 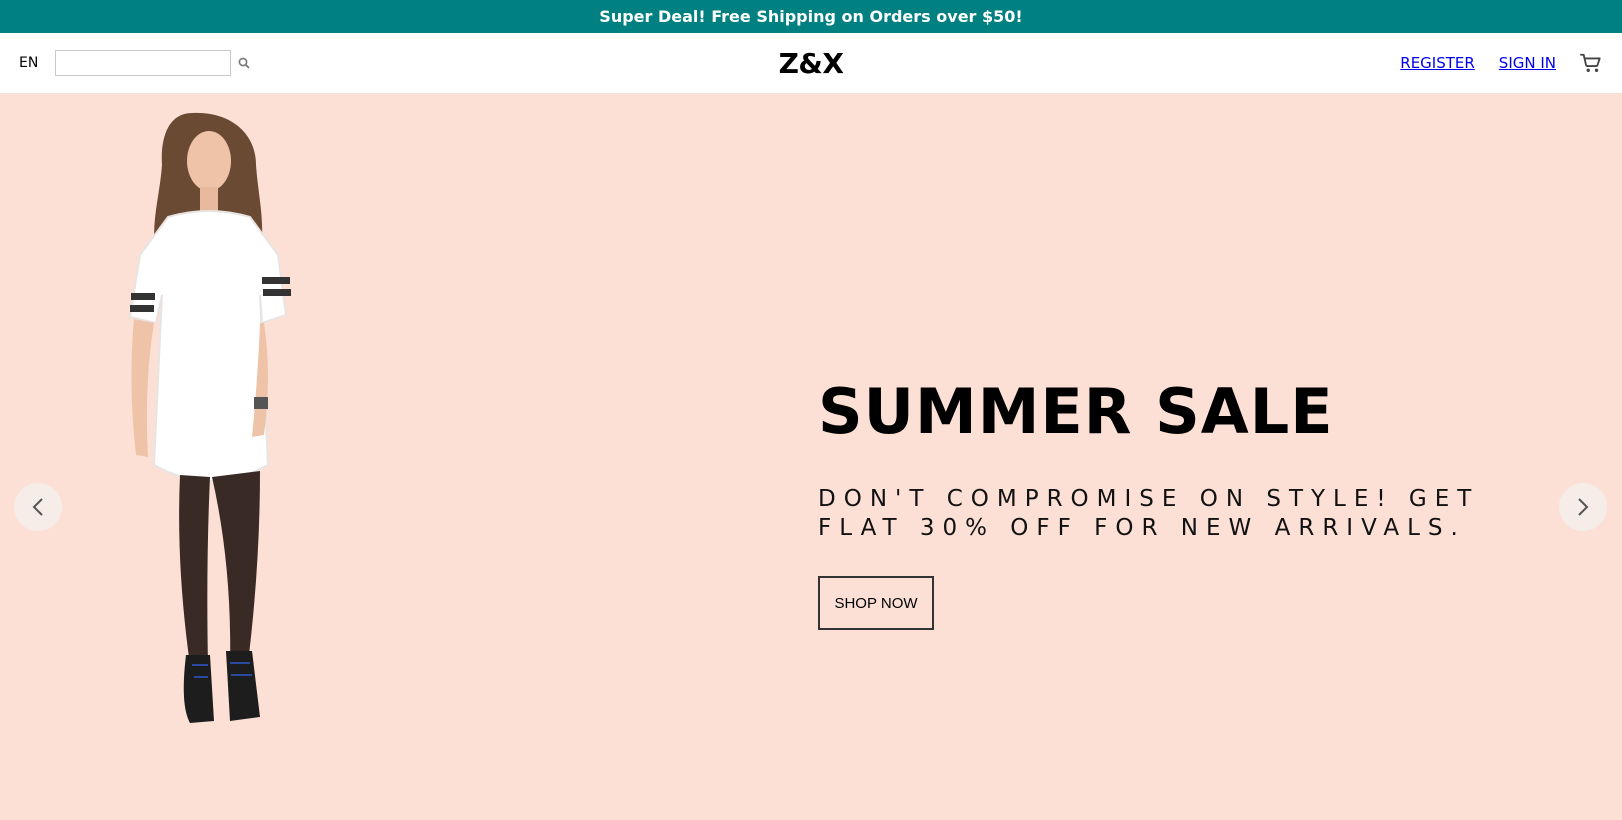 I want to click on search-box, so click(x=152, y=63).